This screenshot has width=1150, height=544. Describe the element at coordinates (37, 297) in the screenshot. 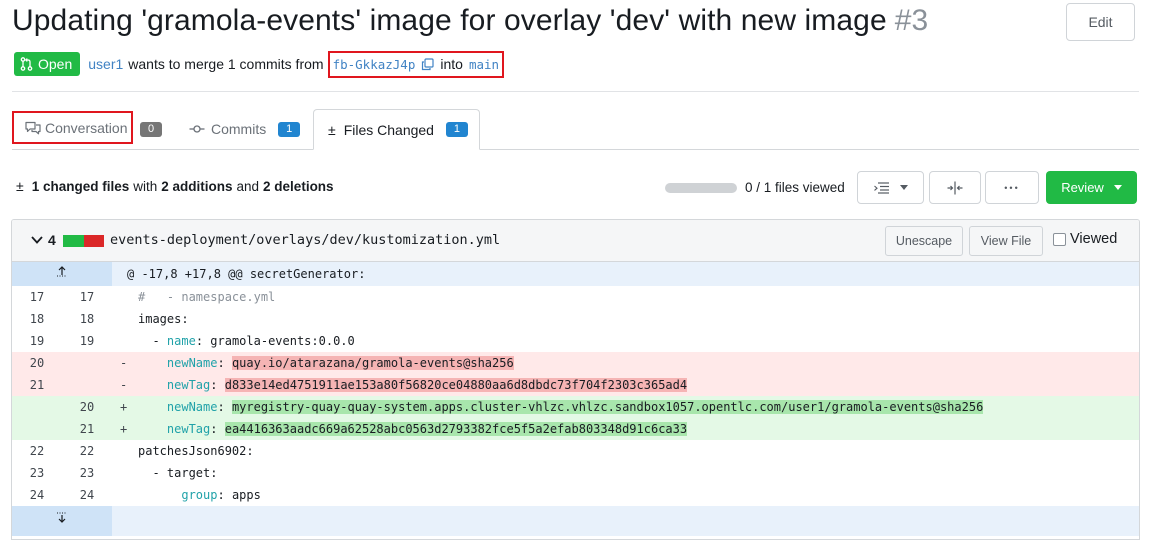

I see `old-line-number: 17` at that location.